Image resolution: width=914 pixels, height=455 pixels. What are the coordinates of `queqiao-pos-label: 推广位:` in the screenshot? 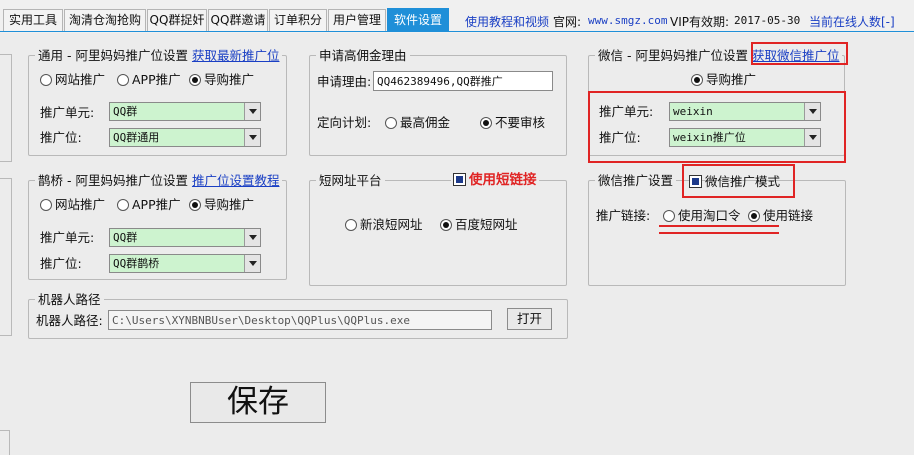 It's located at (61, 263).